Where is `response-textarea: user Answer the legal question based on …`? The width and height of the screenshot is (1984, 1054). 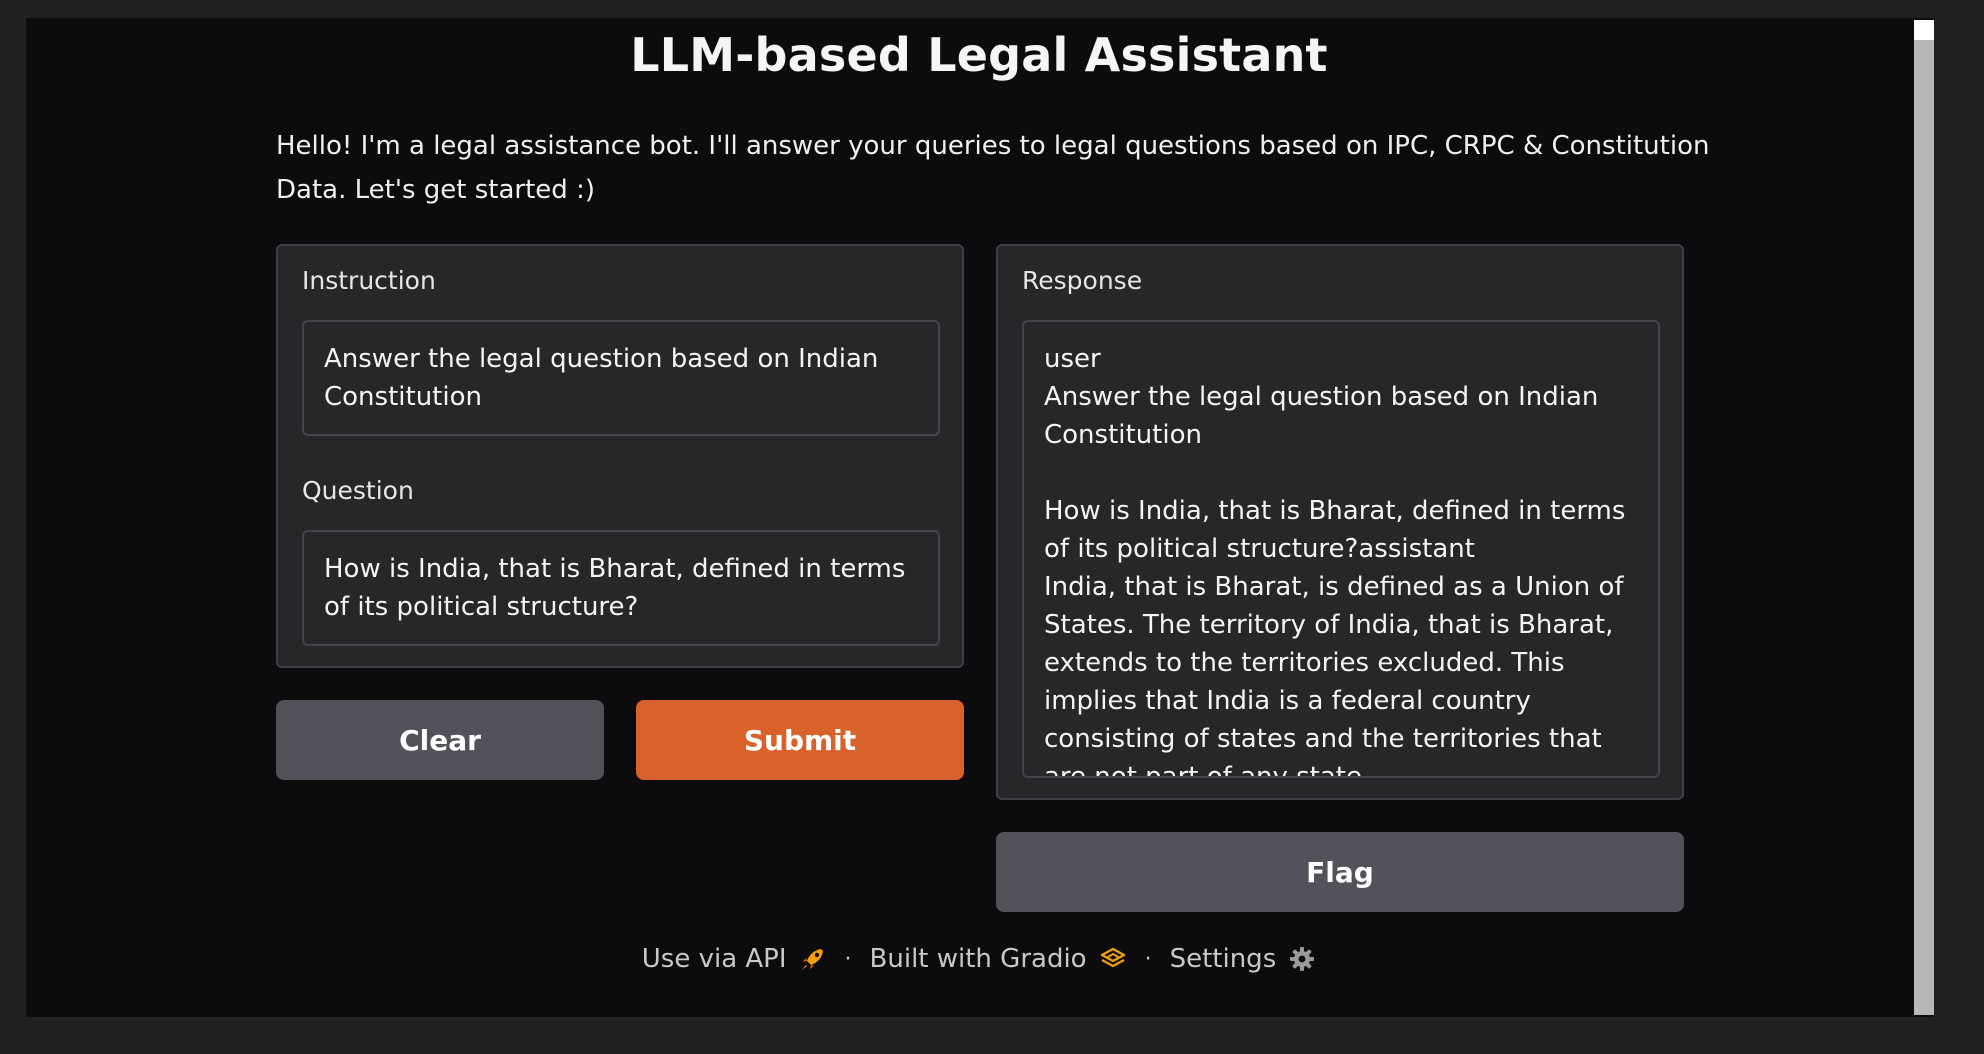 response-textarea: user Answer the legal question based on … is located at coordinates (1341, 549).